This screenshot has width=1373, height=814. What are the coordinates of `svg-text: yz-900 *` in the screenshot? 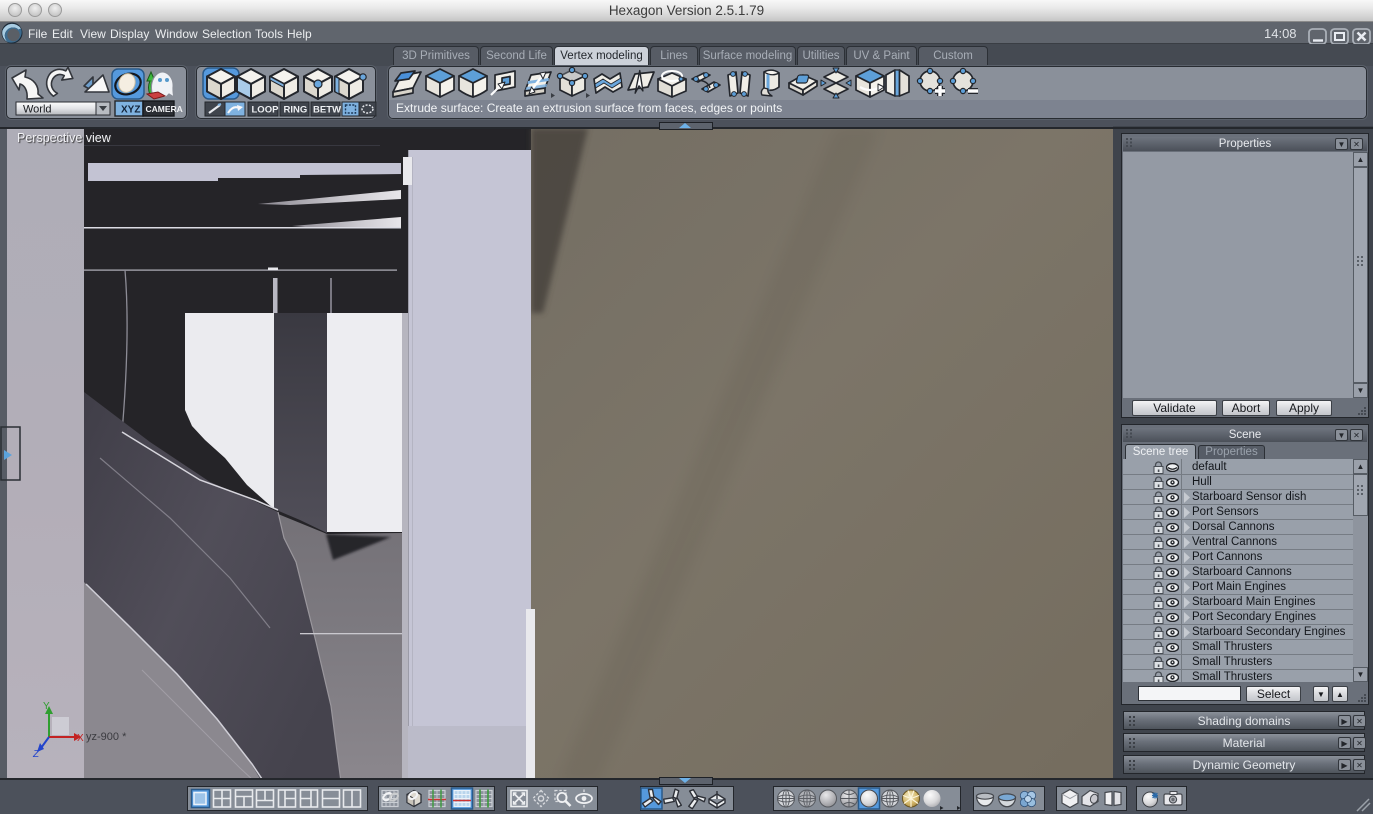 It's located at (106, 737).